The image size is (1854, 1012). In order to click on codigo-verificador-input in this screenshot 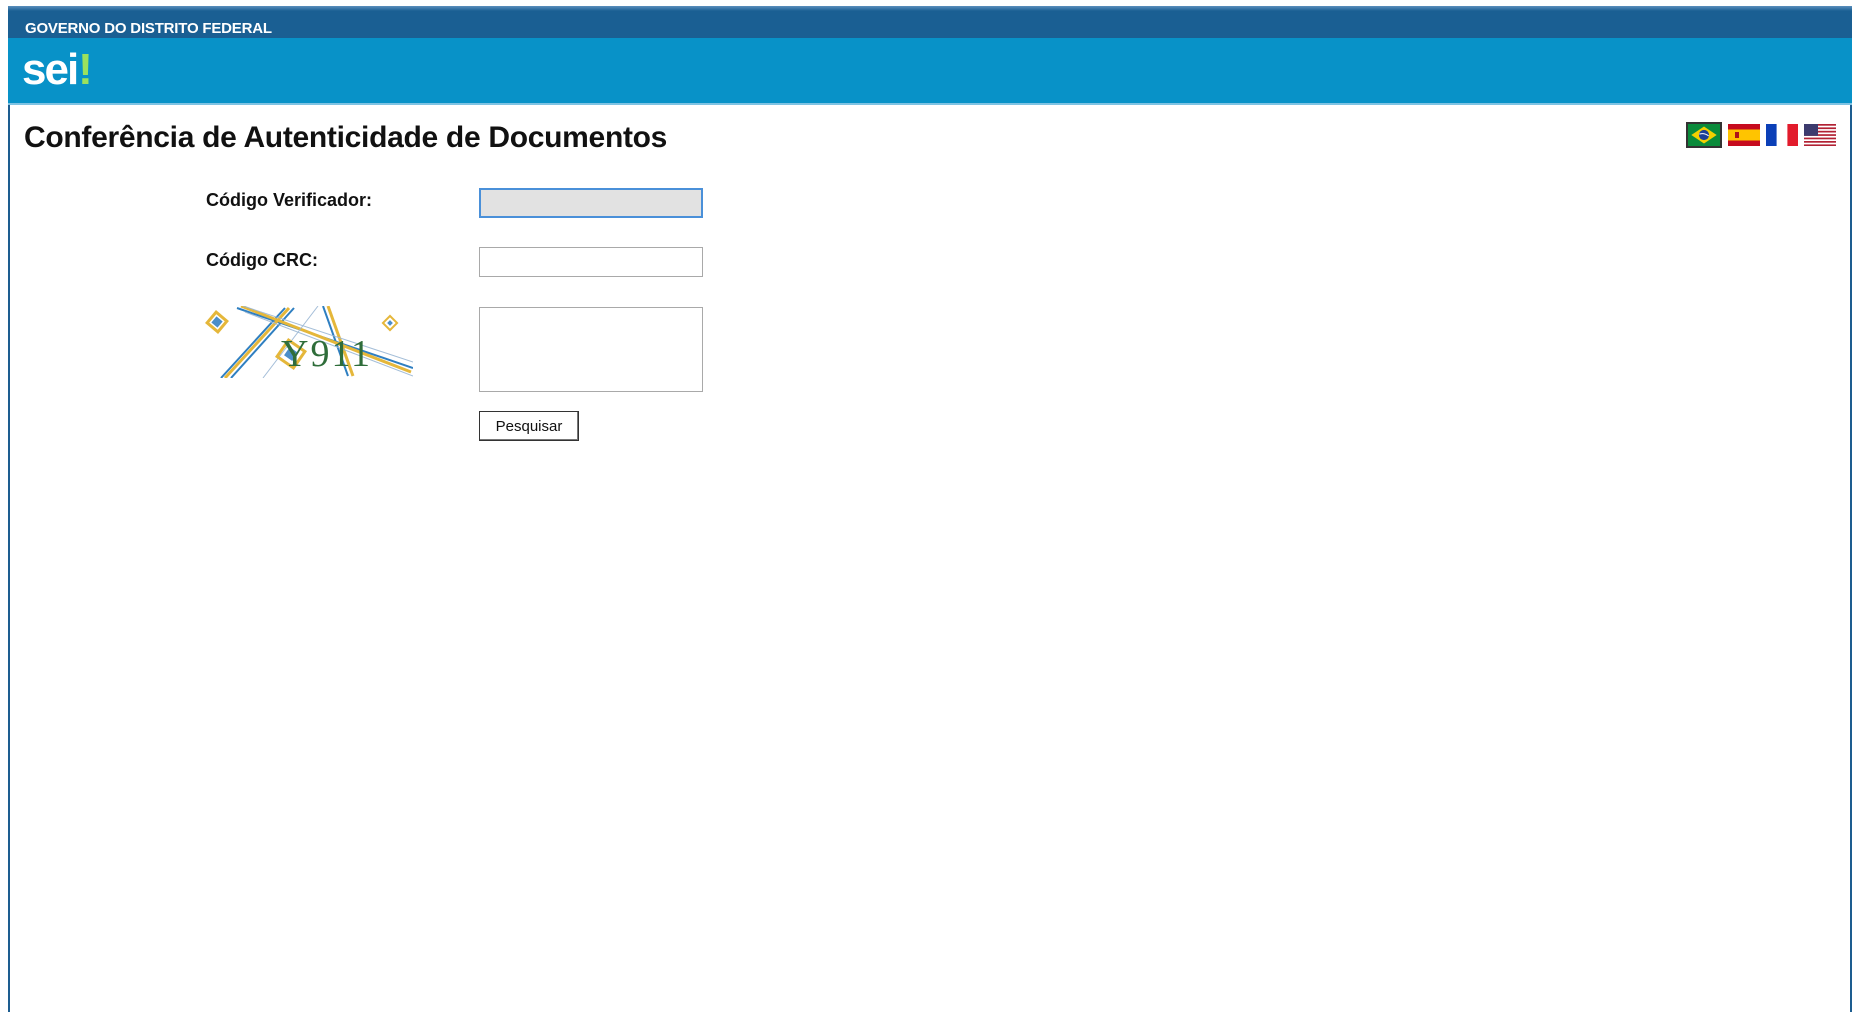, I will do `click(591, 203)`.